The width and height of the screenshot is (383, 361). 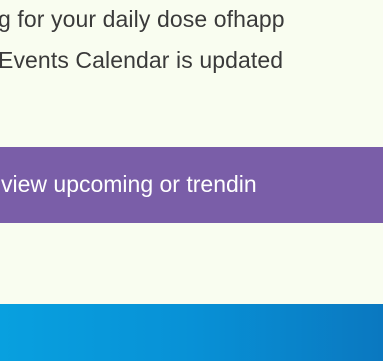 I want to click on intro-text-line-2: Events Calendar is updated, so click(x=142, y=60).